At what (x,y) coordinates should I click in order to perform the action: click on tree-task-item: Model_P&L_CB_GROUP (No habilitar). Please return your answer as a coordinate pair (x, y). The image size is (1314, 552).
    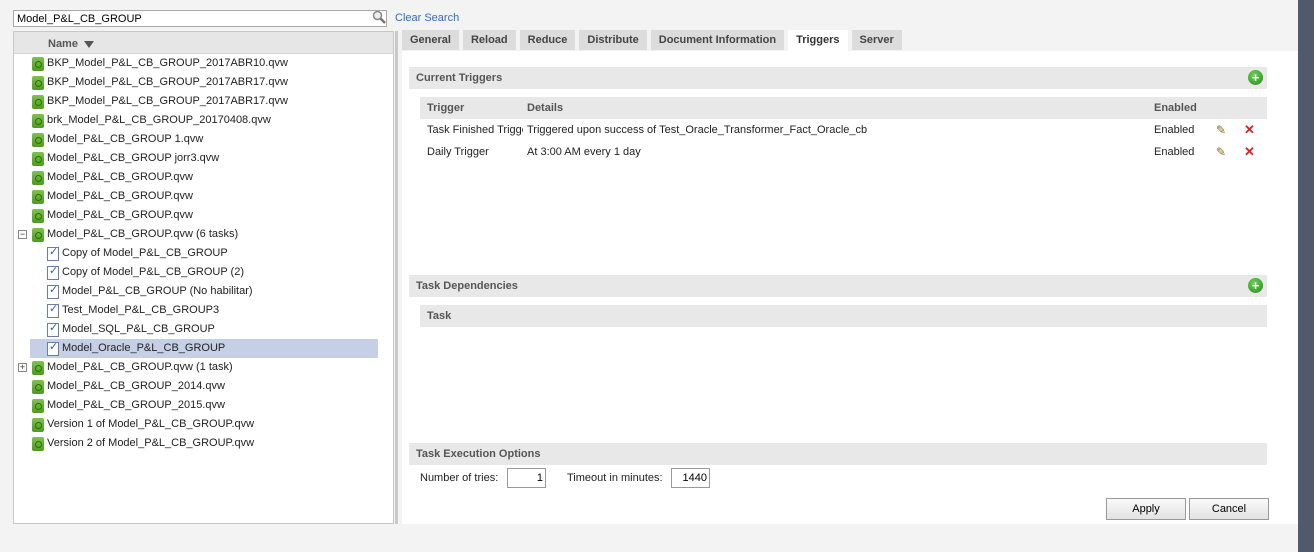
    Looking at the image, I should click on (203, 291).